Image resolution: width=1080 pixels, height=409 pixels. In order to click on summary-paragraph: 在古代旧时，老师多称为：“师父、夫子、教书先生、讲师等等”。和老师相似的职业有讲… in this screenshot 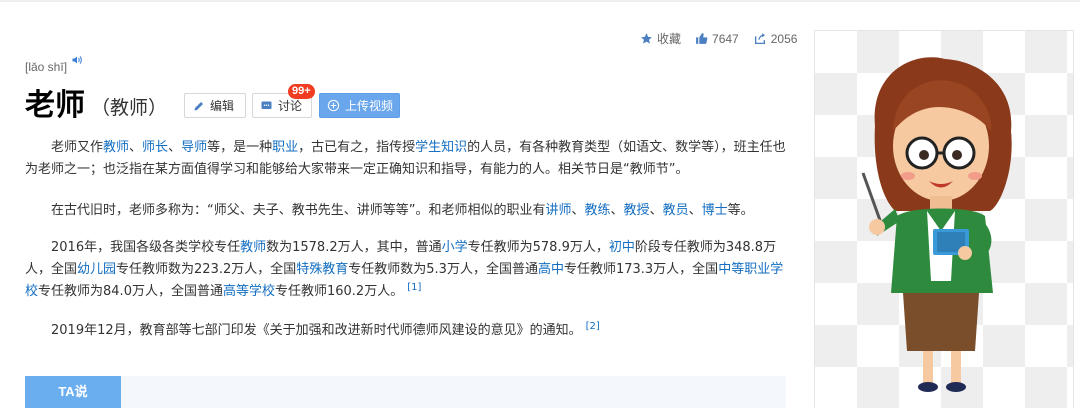, I will do `click(389, 211)`.